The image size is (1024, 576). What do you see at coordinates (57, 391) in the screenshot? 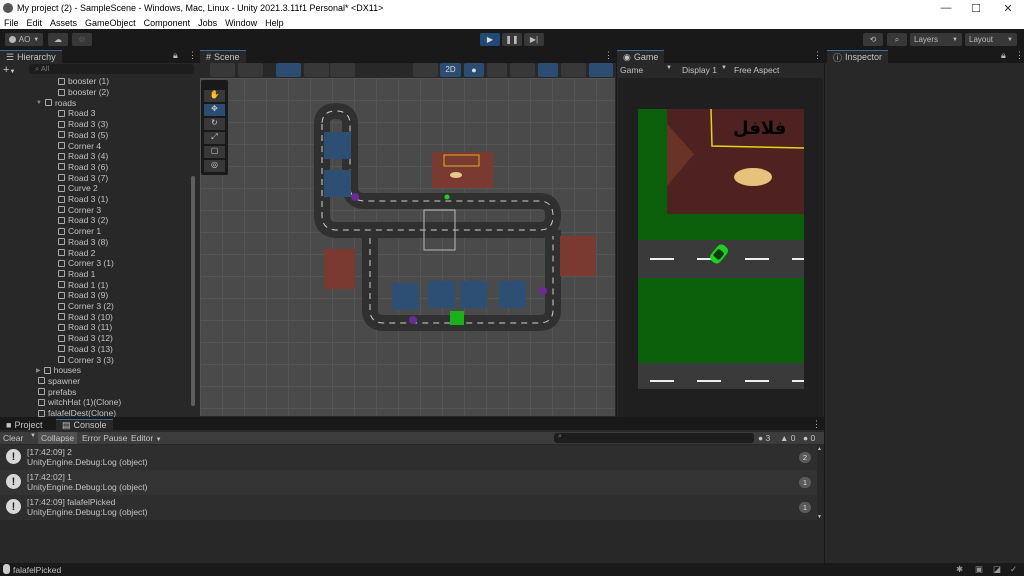
I see `hierarchy-item: prefabs` at bounding box center [57, 391].